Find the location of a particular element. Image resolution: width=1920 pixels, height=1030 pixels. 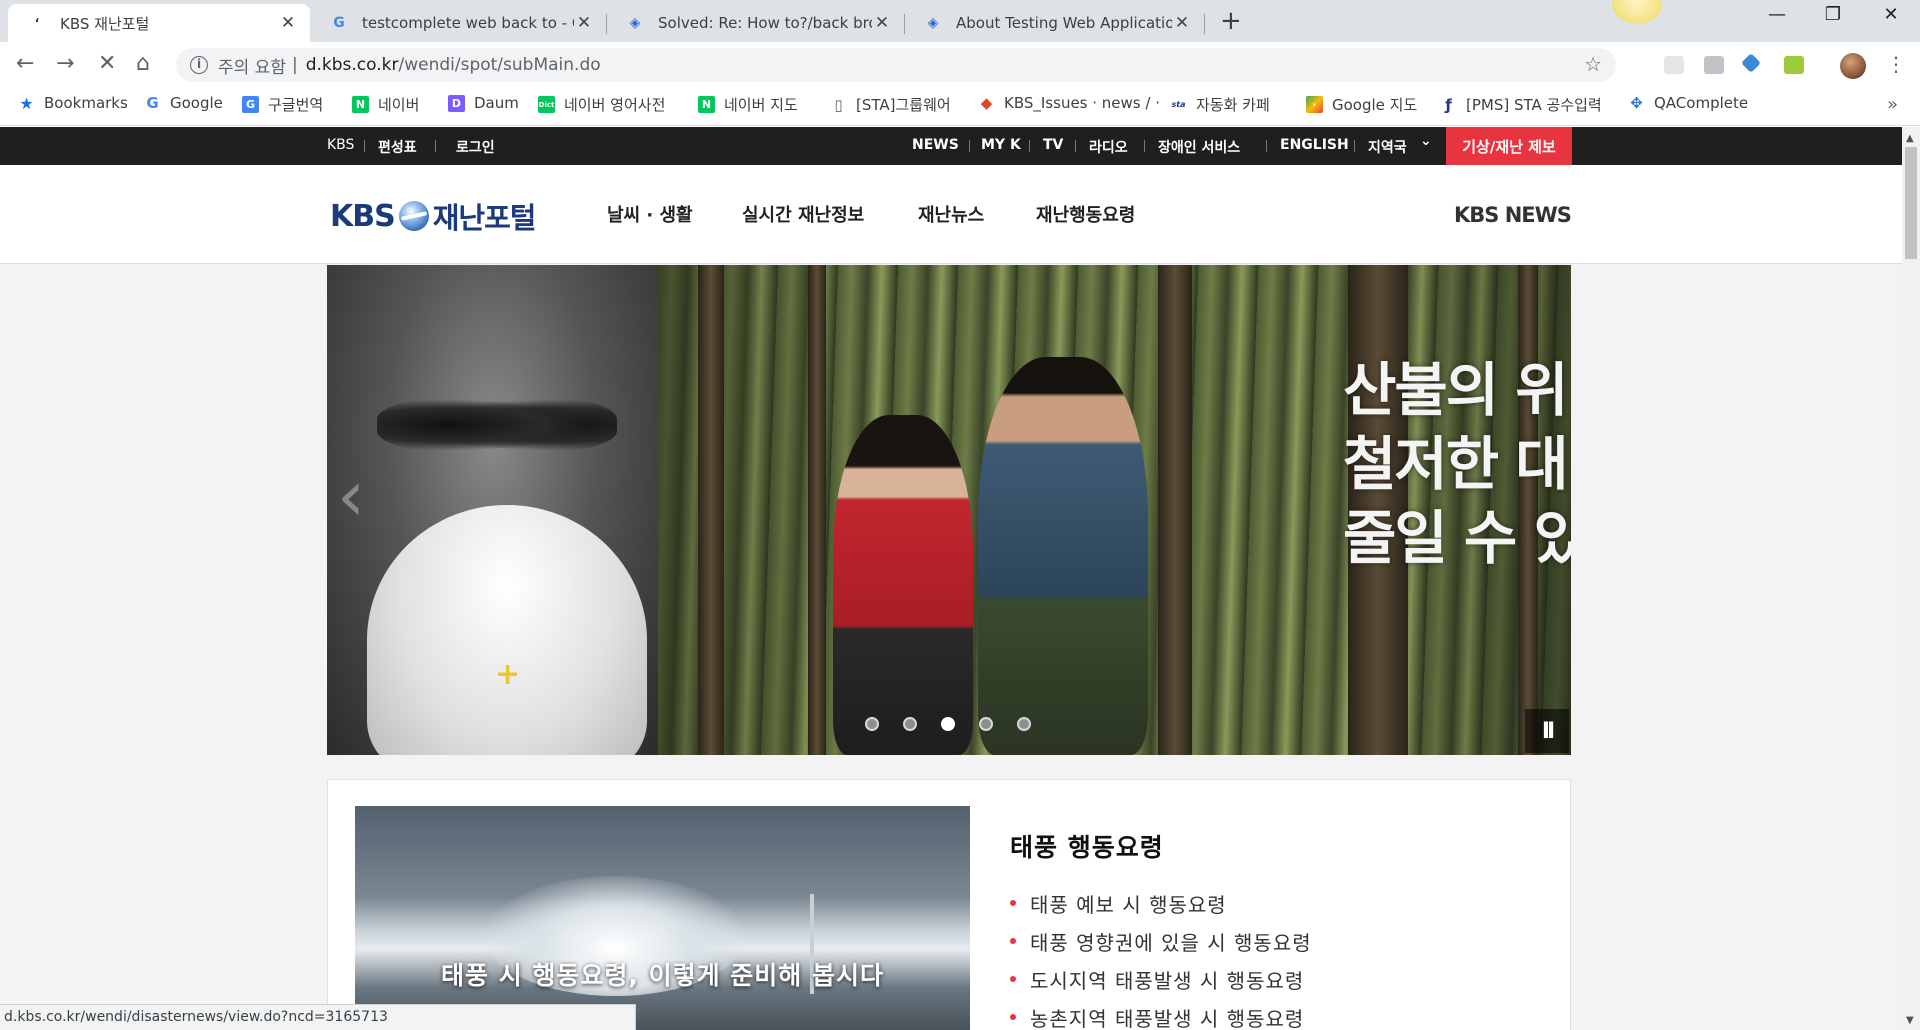

scroll-down-icon: ▼ is located at coordinates (1910, 1020).